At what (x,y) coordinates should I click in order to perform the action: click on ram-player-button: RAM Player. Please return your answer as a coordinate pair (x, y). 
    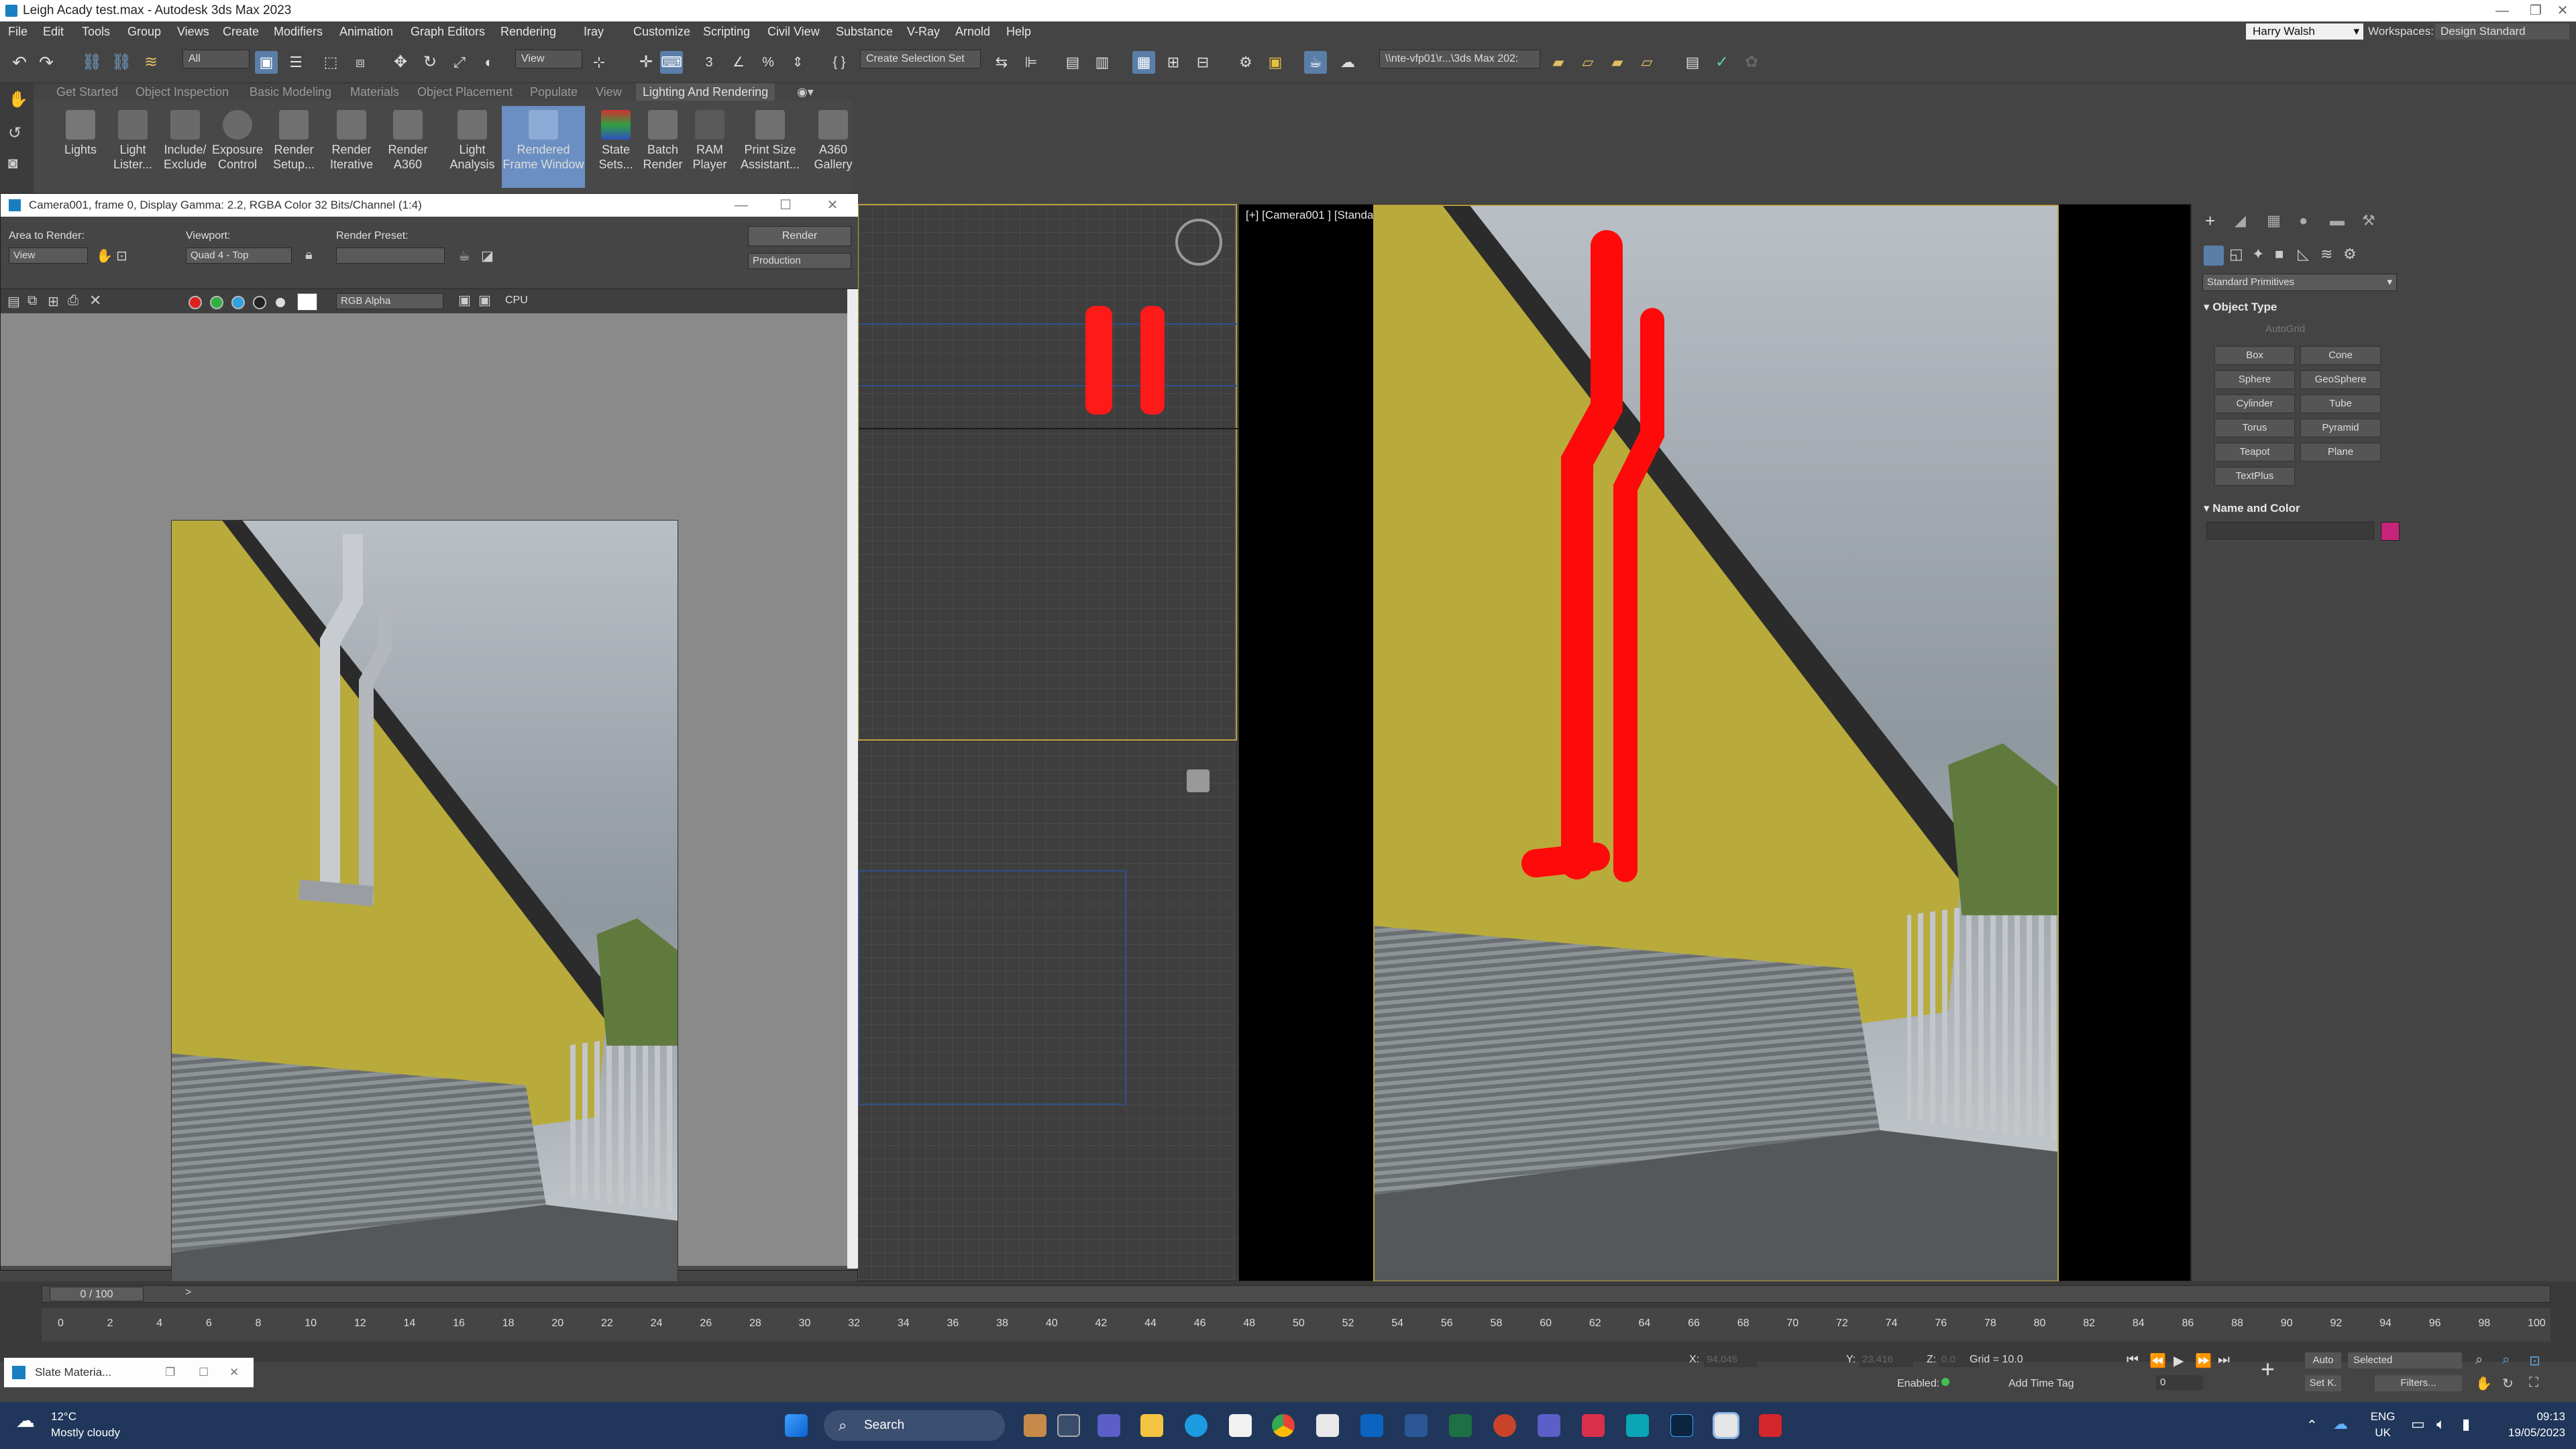
    Looking at the image, I should click on (710, 147).